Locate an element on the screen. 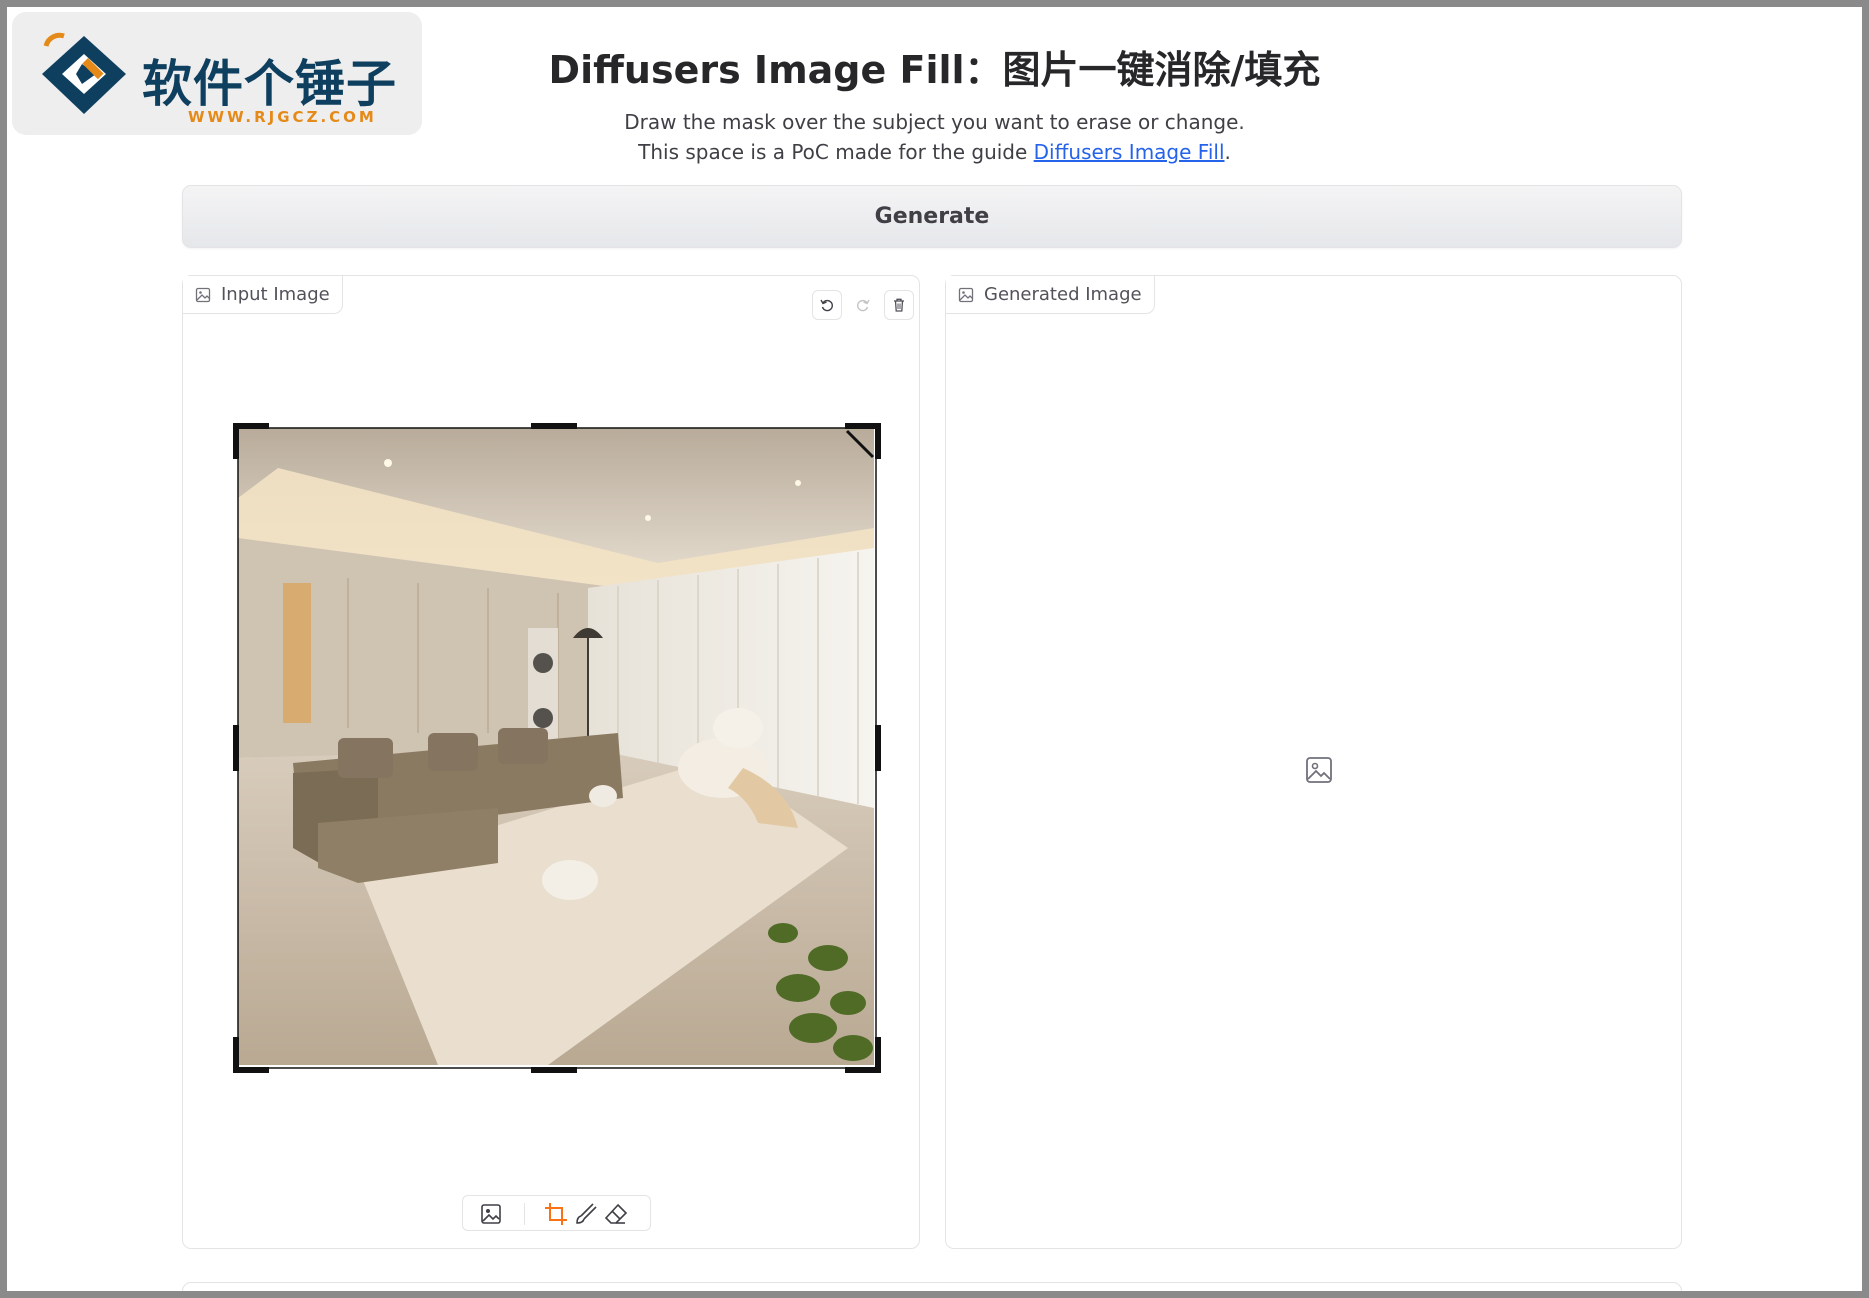  image-editor-toolbar is located at coordinates (556, 1213).